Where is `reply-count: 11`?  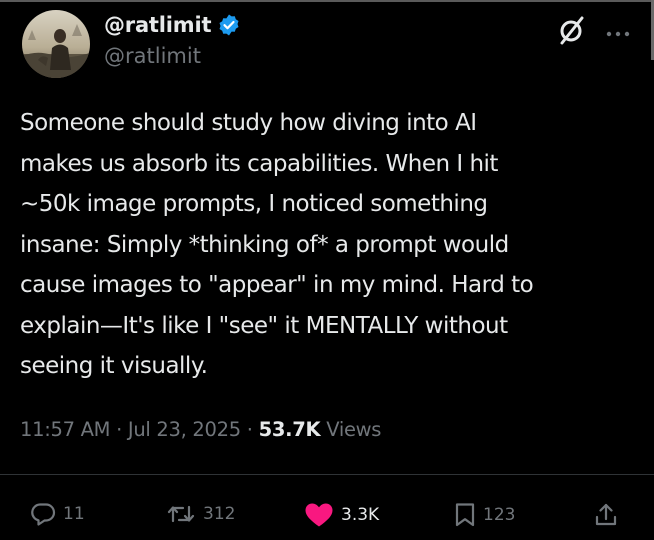
reply-count: 11 is located at coordinates (74, 514).